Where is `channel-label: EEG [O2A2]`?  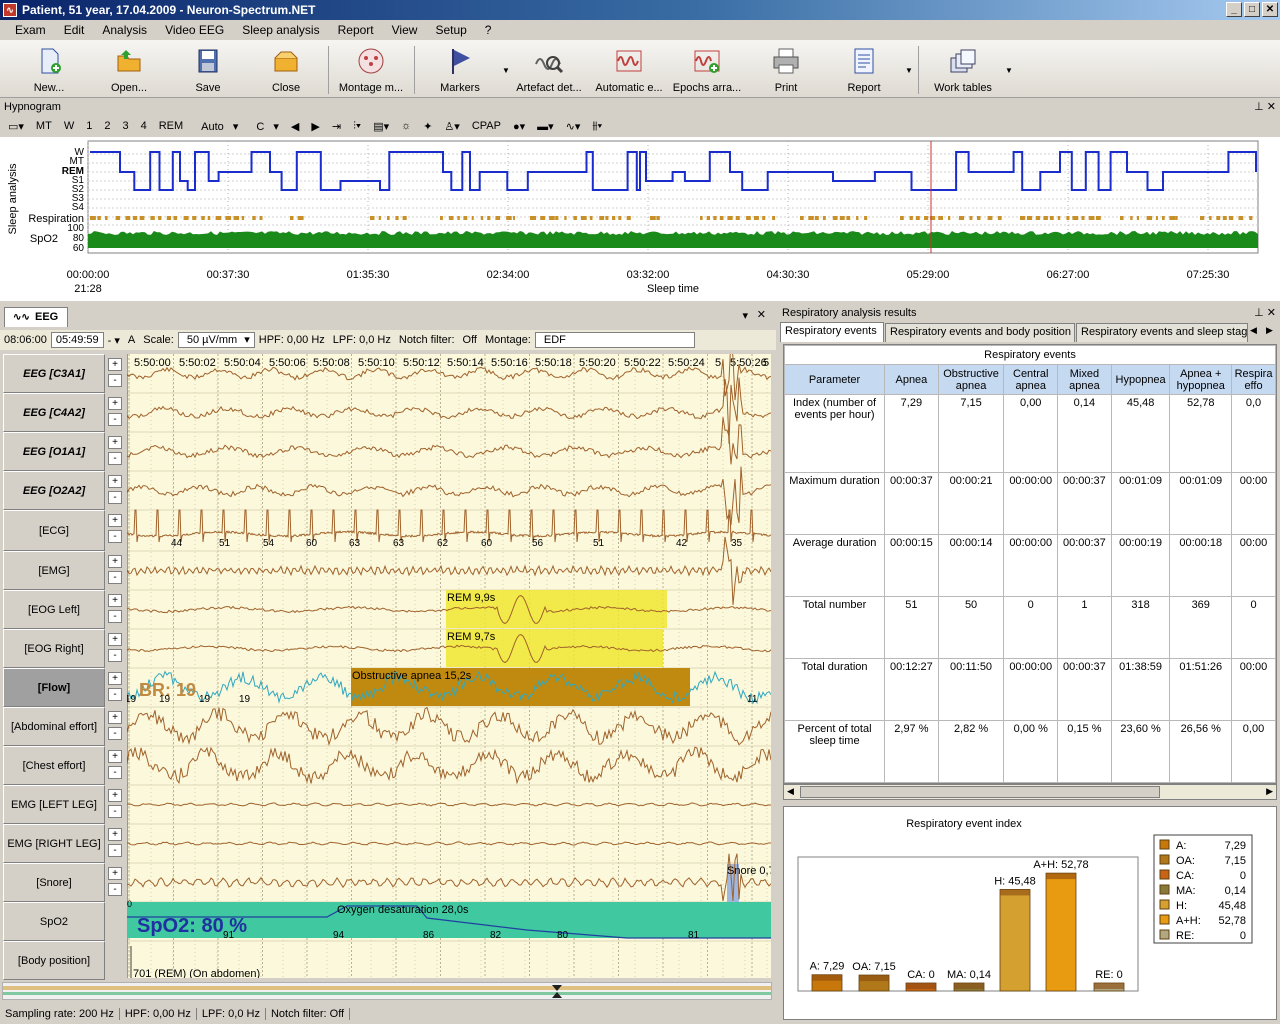
channel-label: EEG [O2A2] is located at coordinates (54, 490).